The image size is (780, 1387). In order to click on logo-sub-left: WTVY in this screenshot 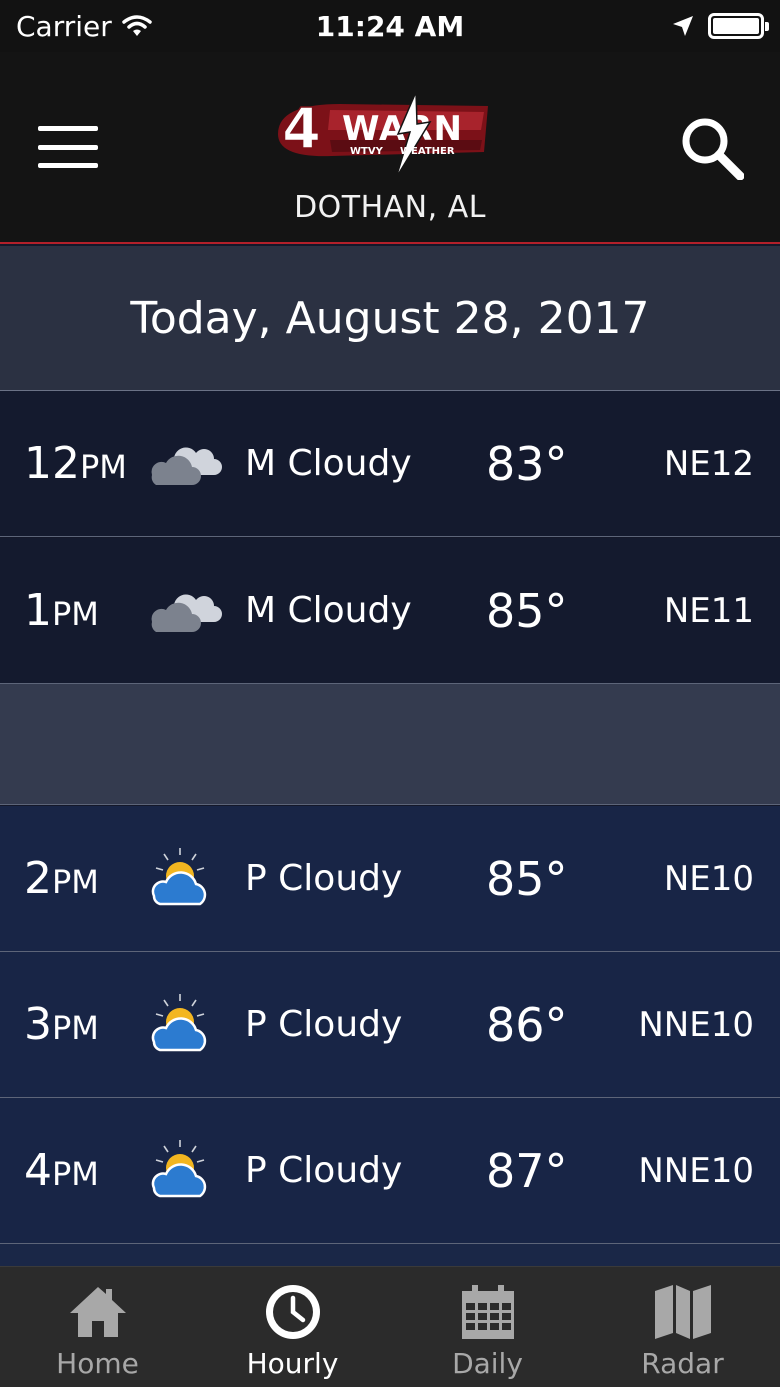, I will do `click(367, 151)`.